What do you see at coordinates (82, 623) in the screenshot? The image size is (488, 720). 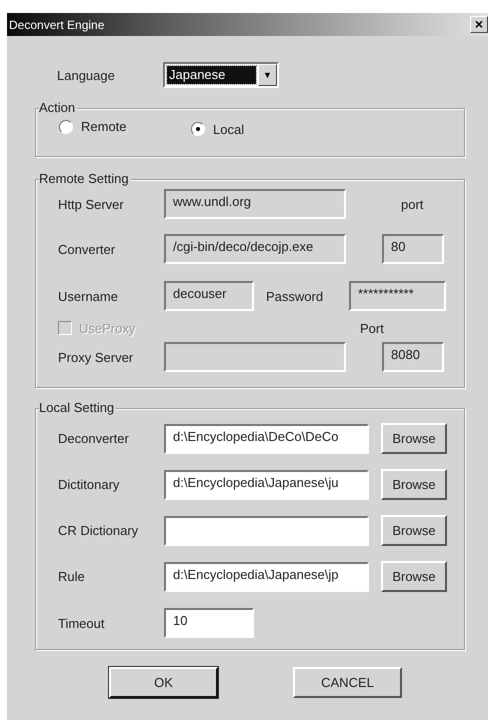 I see `field-label: Timeout` at bounding box center [82, 623].